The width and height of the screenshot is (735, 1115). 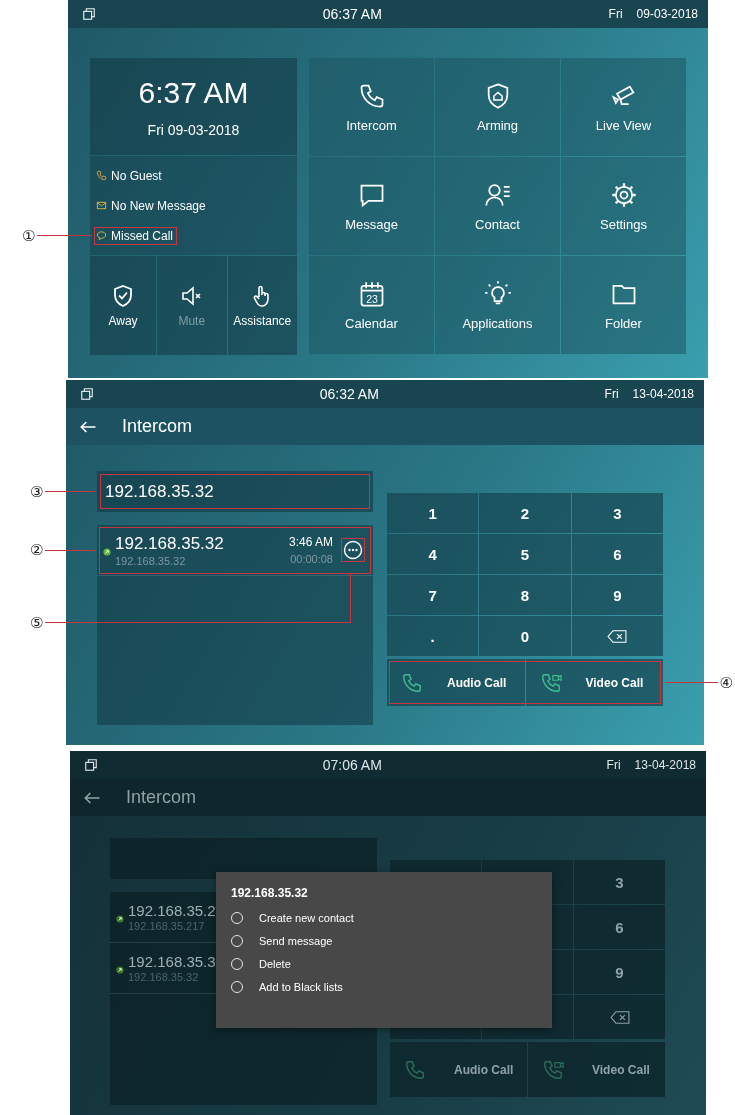 What do you see at coordinates (301, 987) in the screenshot?
I see `option-label: Add to Black lists` at bounding box center [301, 987].